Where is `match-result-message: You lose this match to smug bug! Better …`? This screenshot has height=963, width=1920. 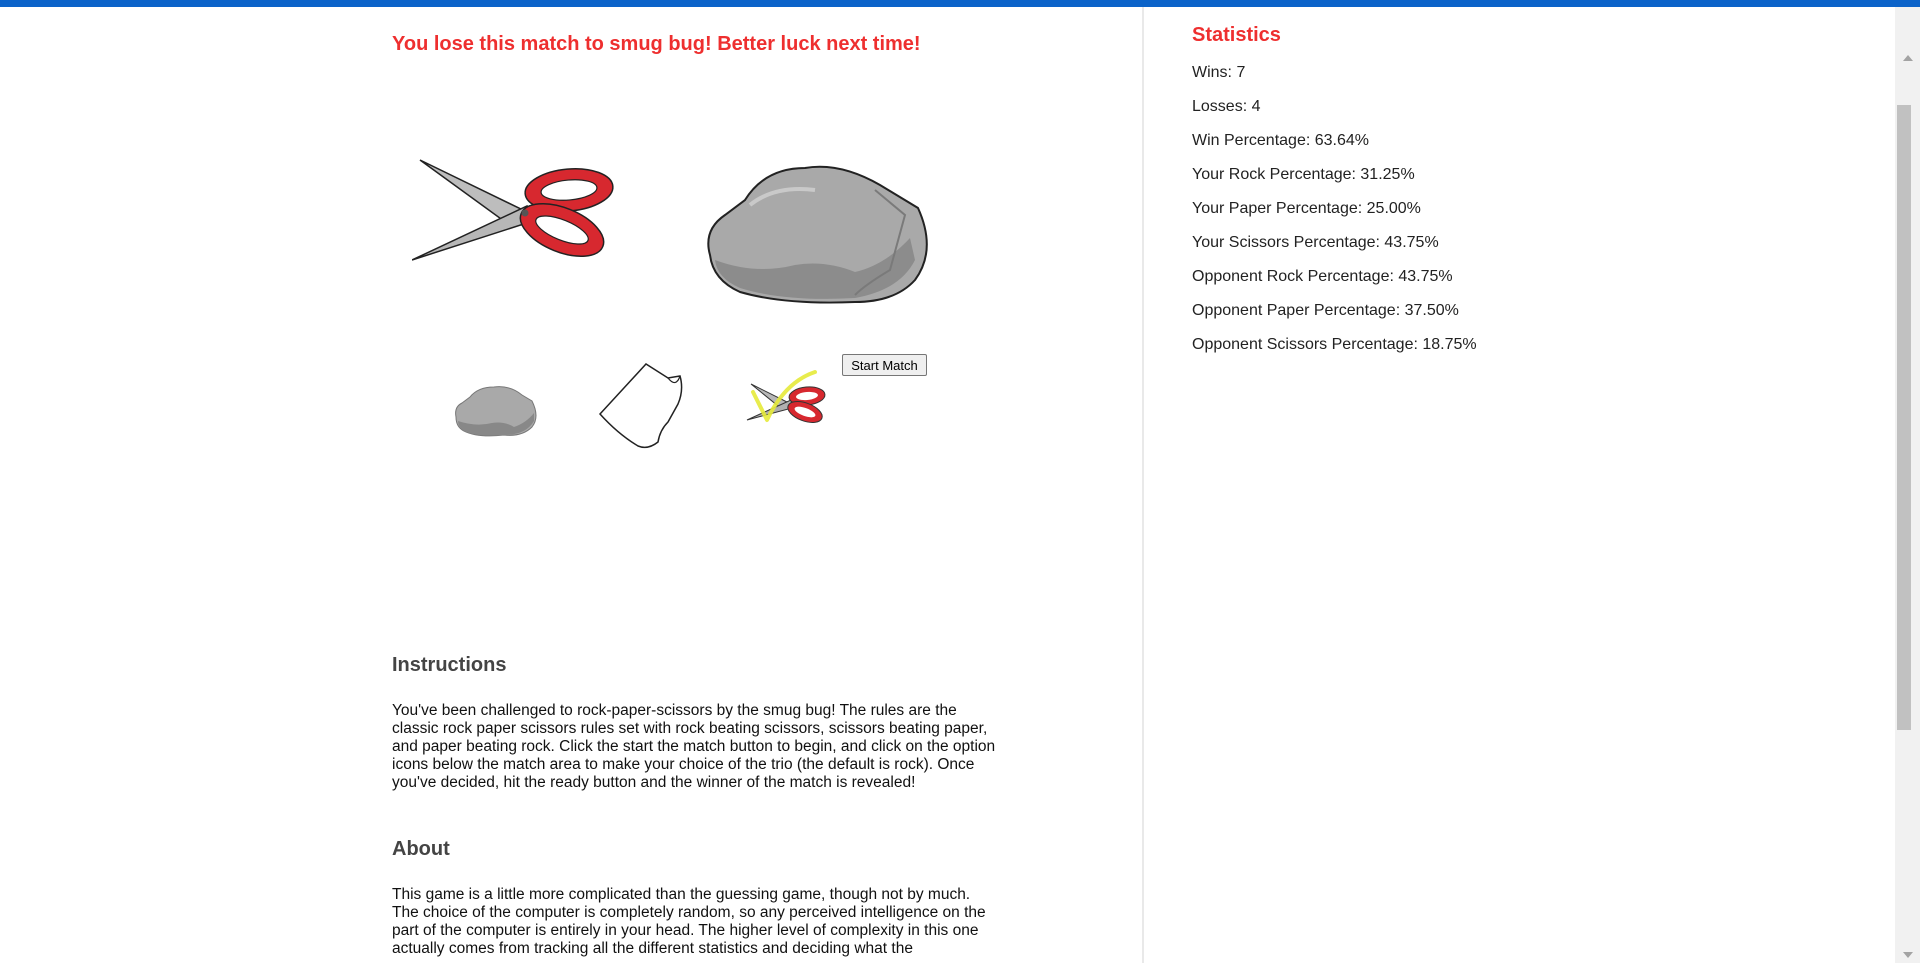
match-result-message: You lose this match to smug bug! Better … is located at coordinates (656, 44).